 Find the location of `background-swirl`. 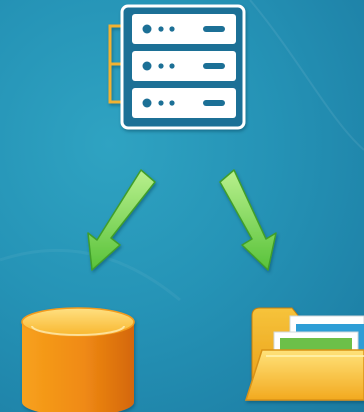

background-swirl is located at coordinates (306, 75).